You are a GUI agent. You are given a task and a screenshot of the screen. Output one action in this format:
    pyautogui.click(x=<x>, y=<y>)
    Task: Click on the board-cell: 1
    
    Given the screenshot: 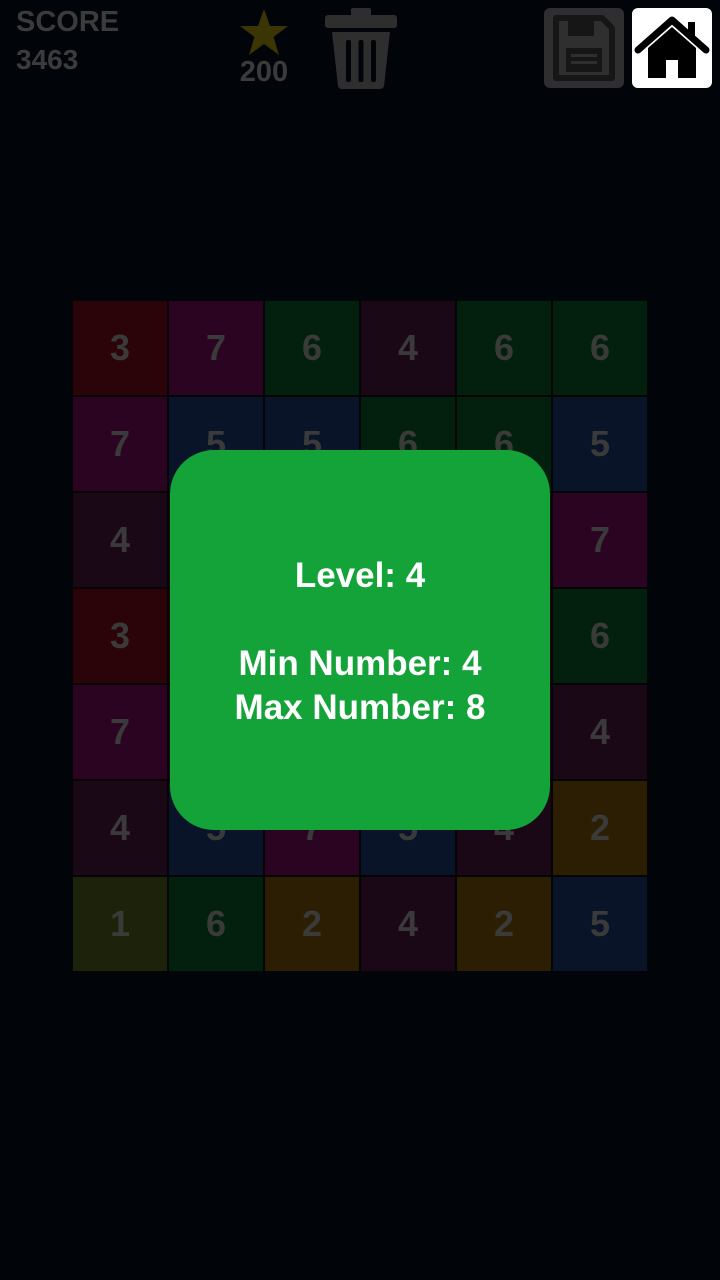 What is the action you would take?
    pyautogui.click(x=120, y=924)
    